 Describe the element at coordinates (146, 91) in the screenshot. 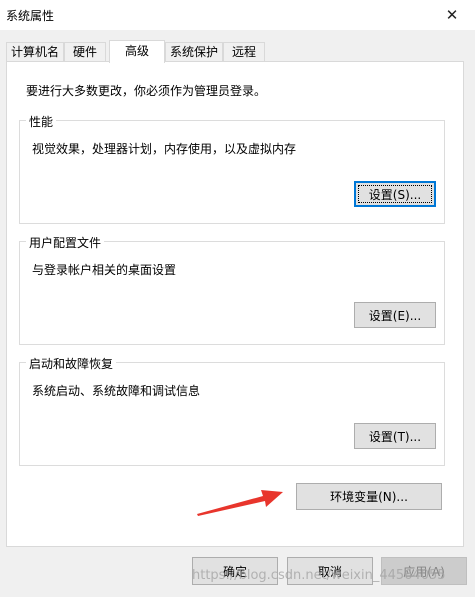

I see `admin-notice: 要进行大多数更改，你必须作为管理员登录。` at that location.